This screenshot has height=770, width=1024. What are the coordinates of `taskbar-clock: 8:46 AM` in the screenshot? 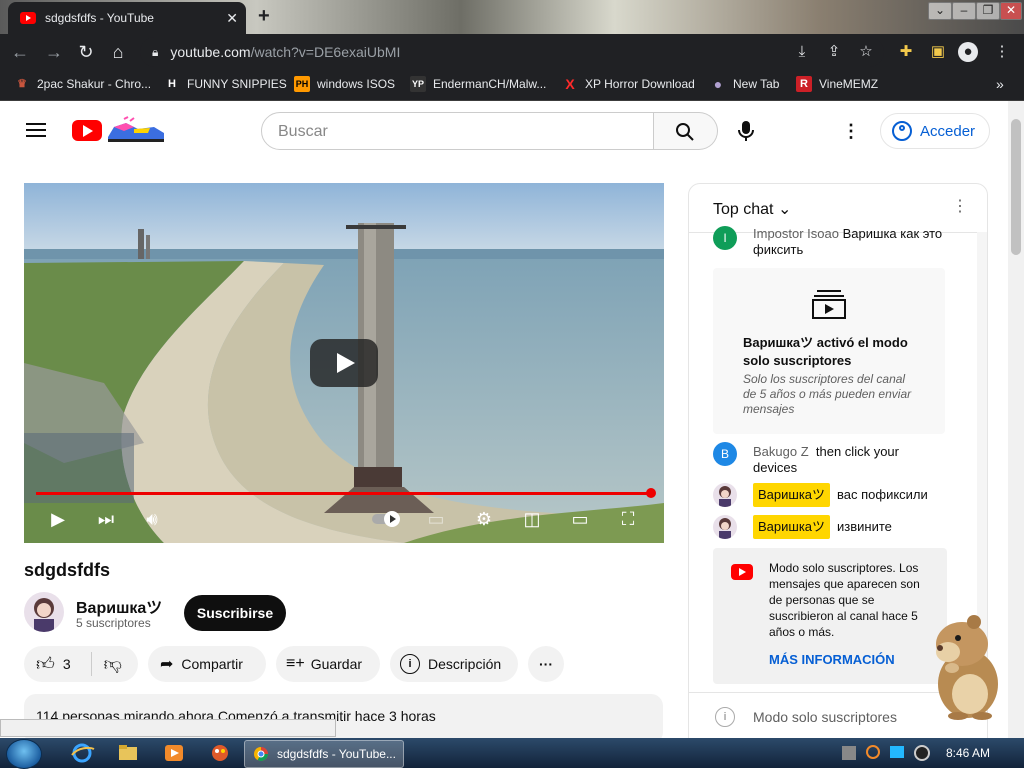 It's located at (968, 753).